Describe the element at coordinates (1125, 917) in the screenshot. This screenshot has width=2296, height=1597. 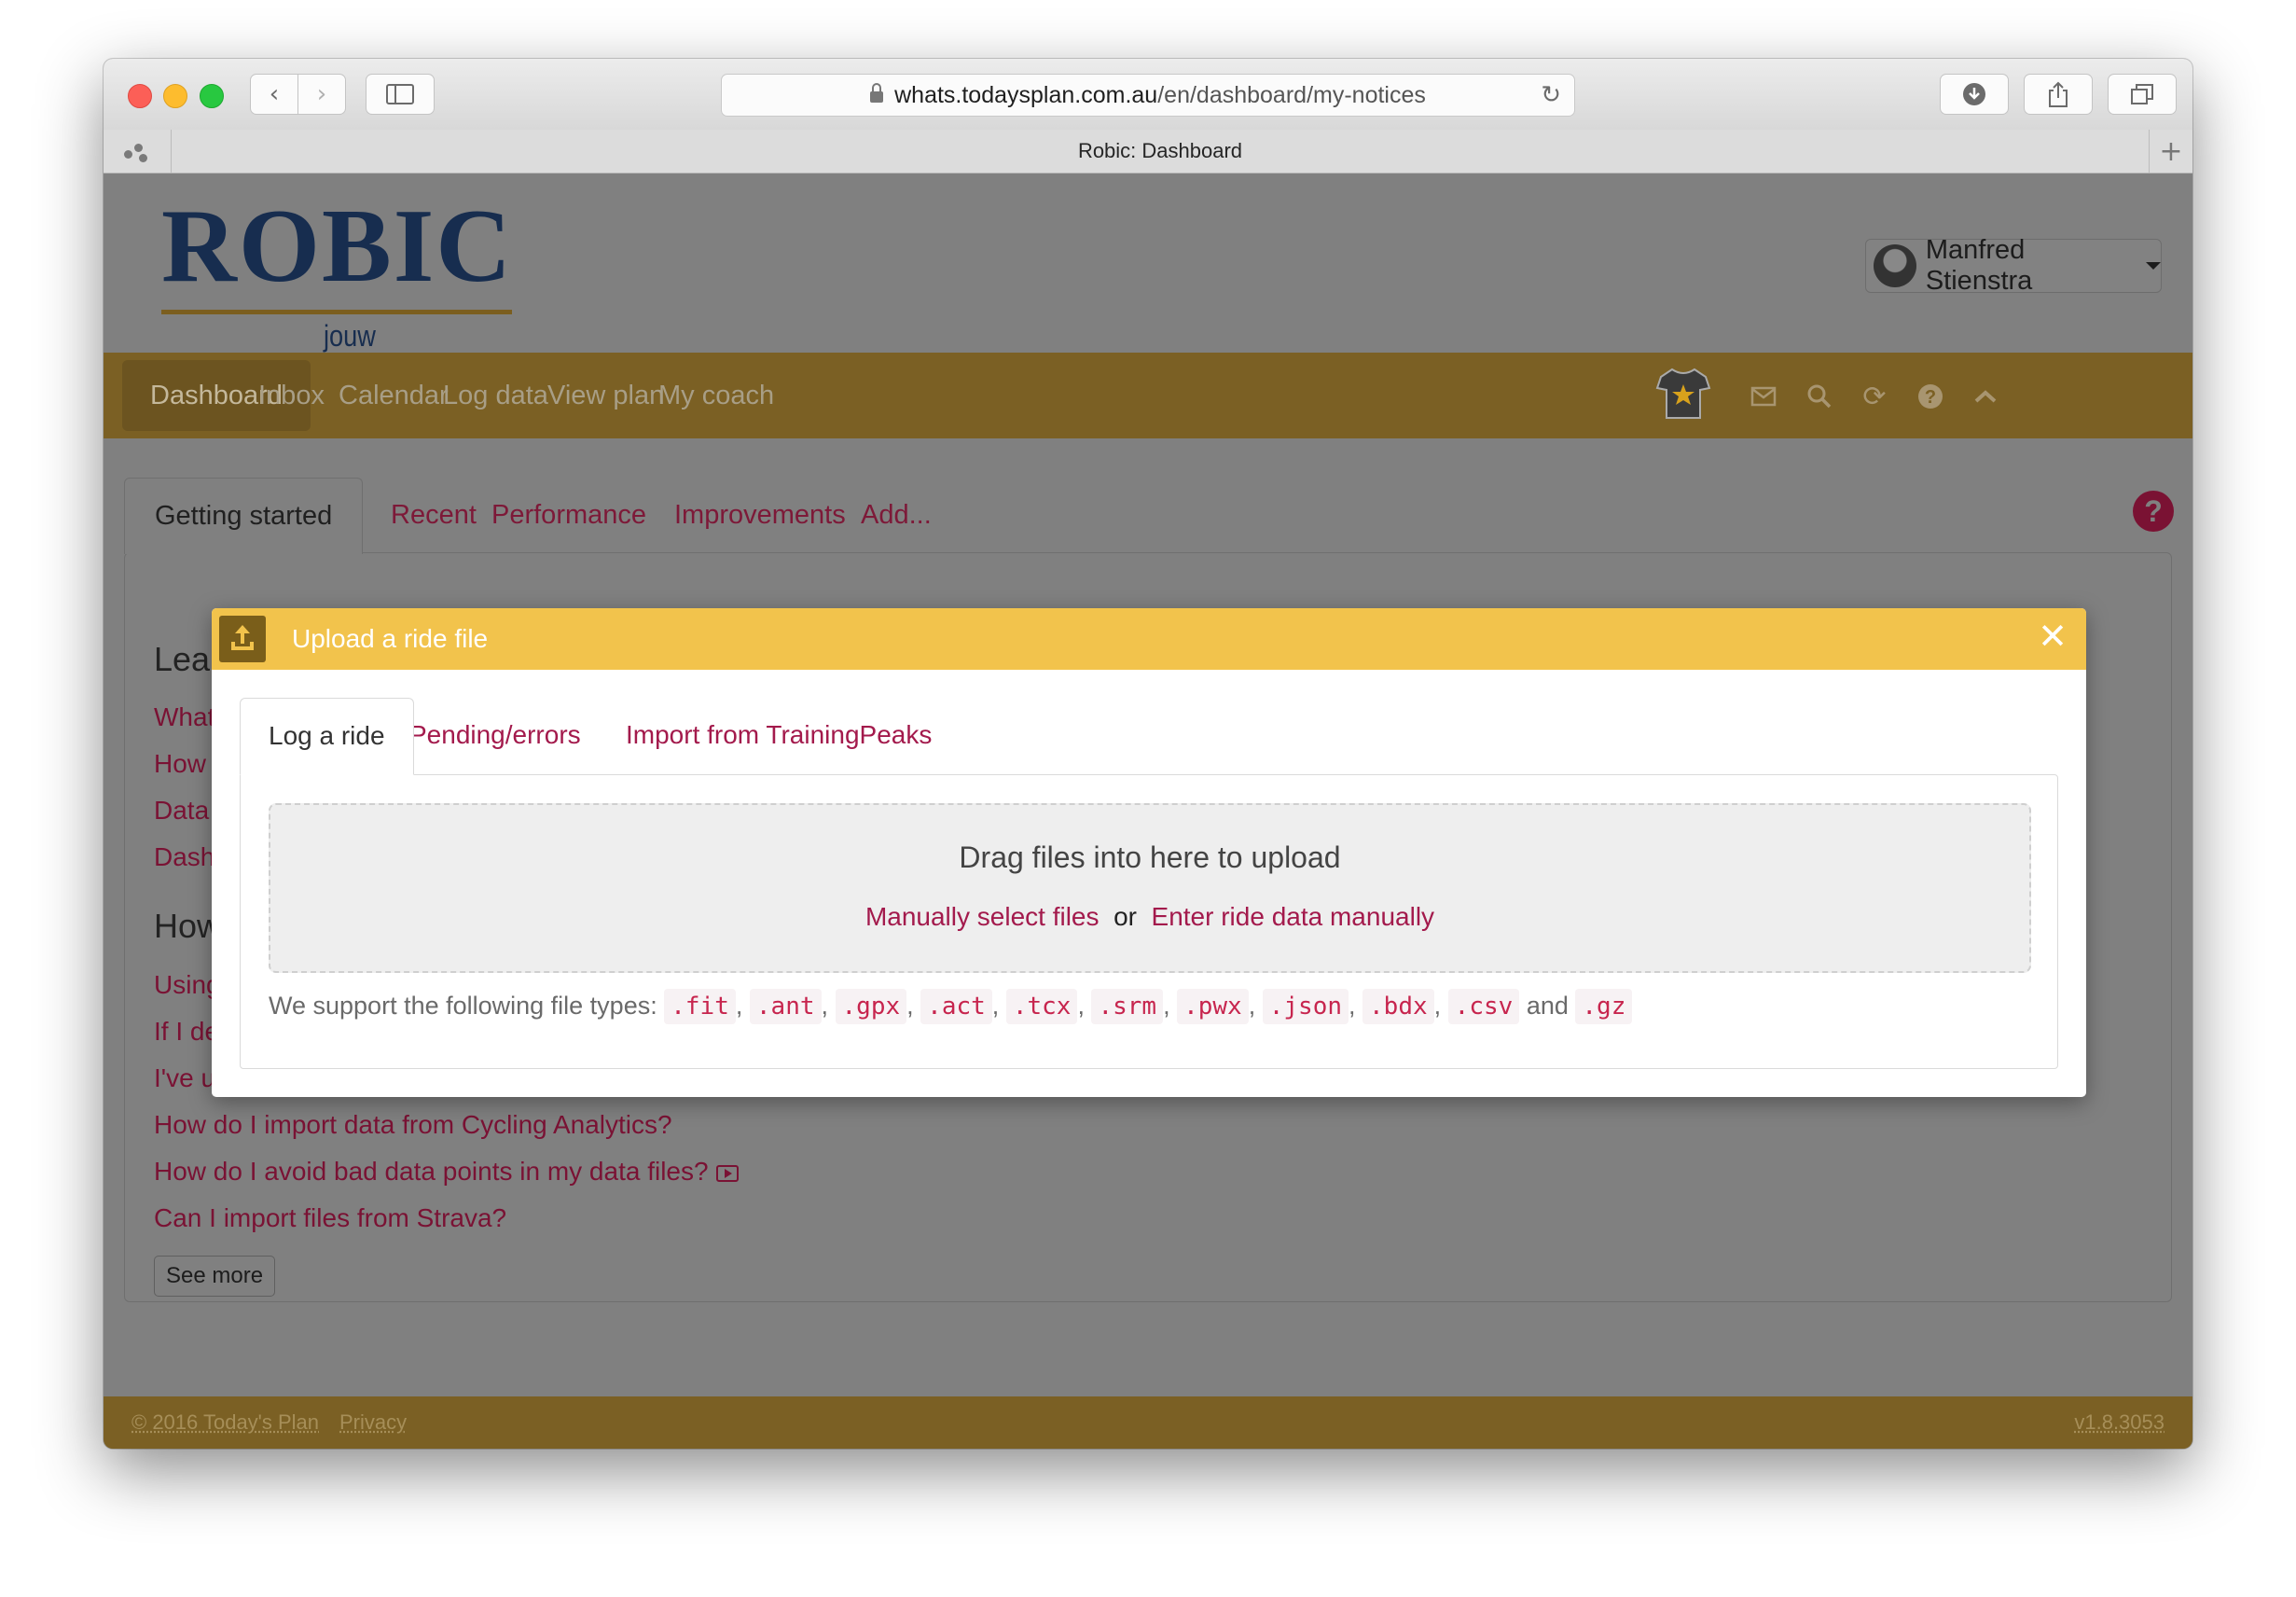
I see `or-text: or` at that location.